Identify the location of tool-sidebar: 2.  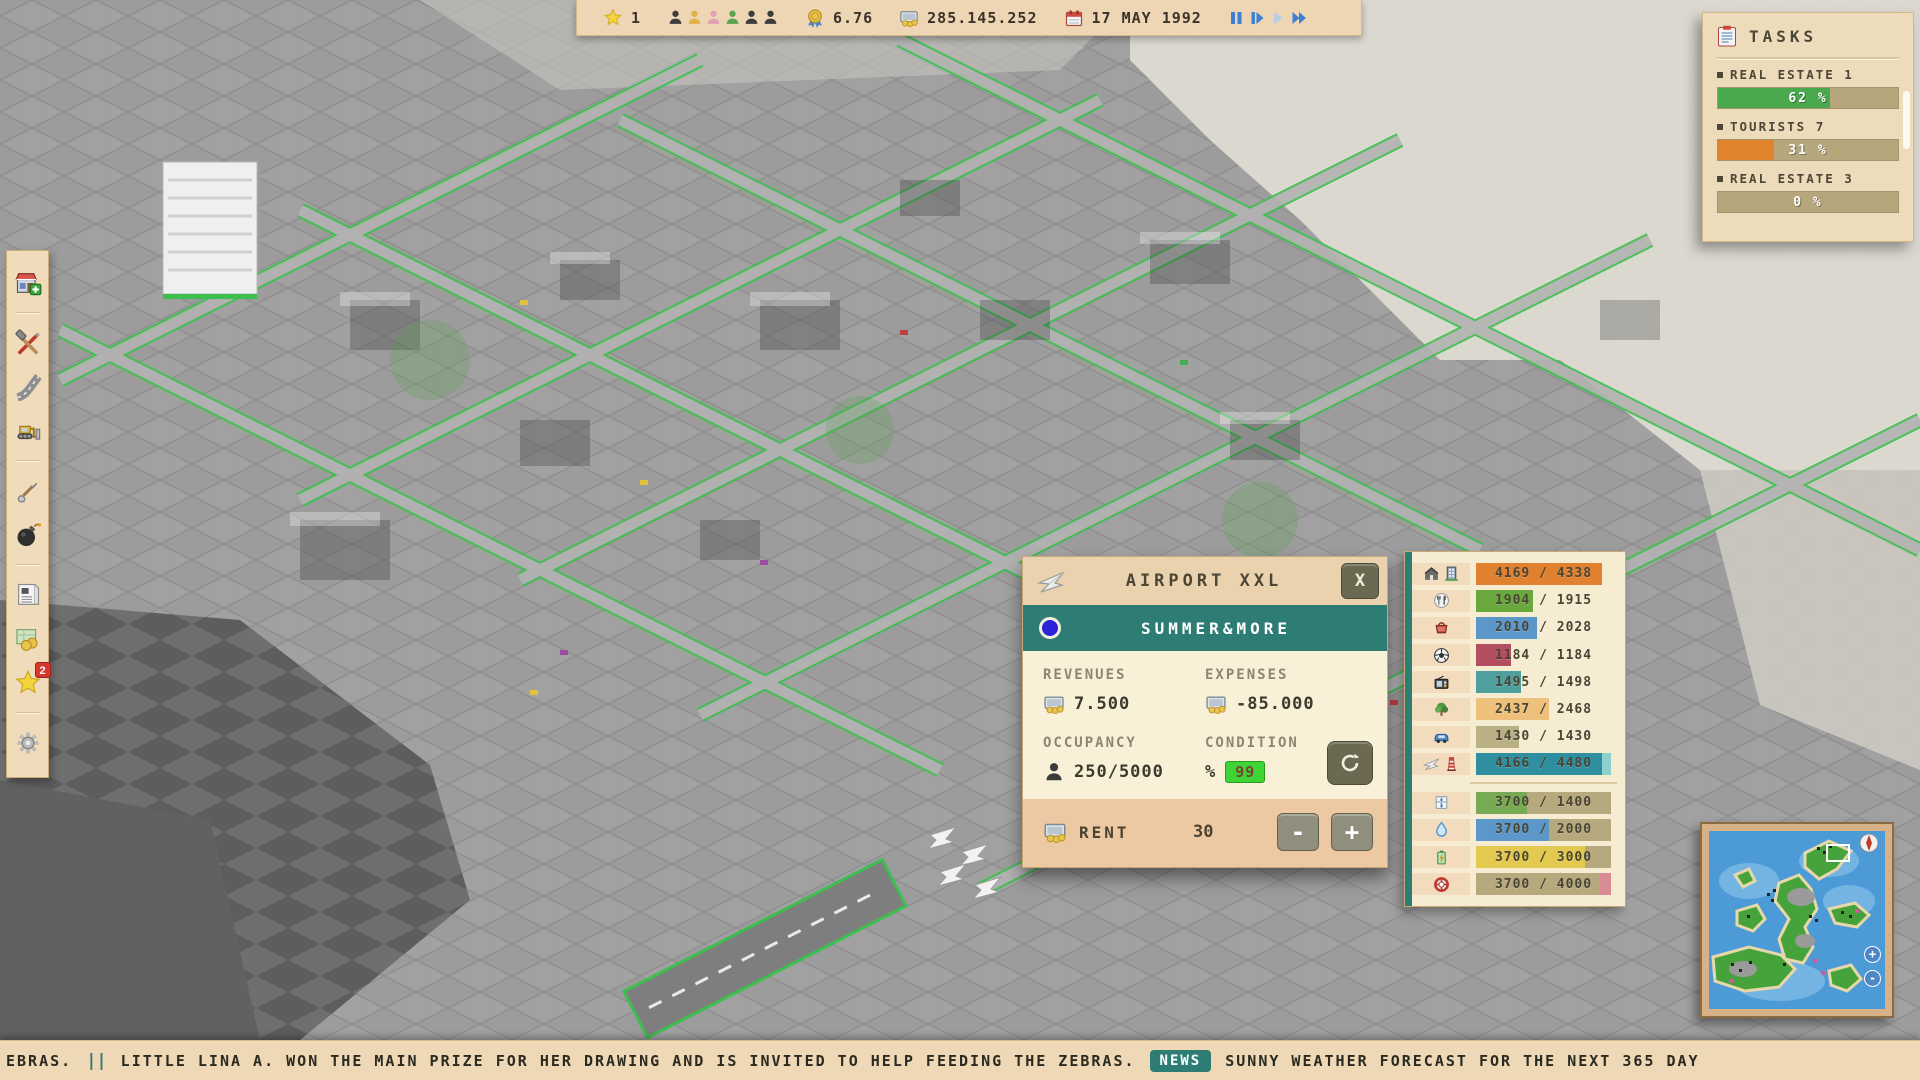
(28, 514).